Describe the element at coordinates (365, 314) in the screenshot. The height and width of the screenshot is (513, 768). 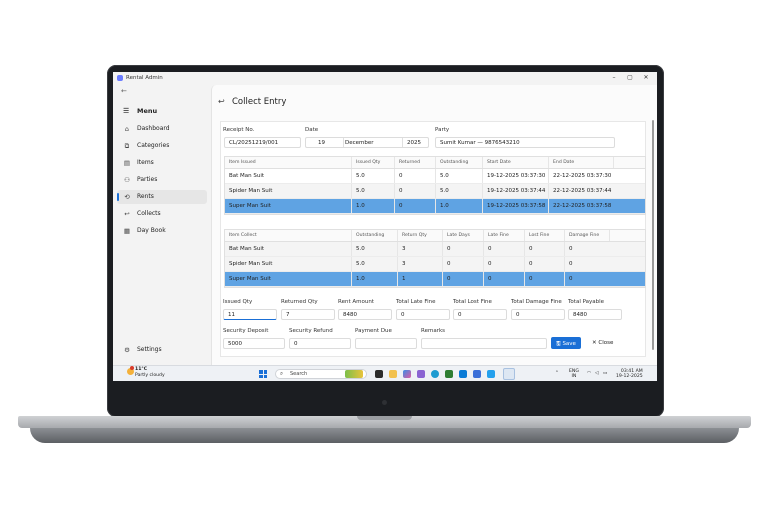
I see `rent-amount-field: 8480` at that location.